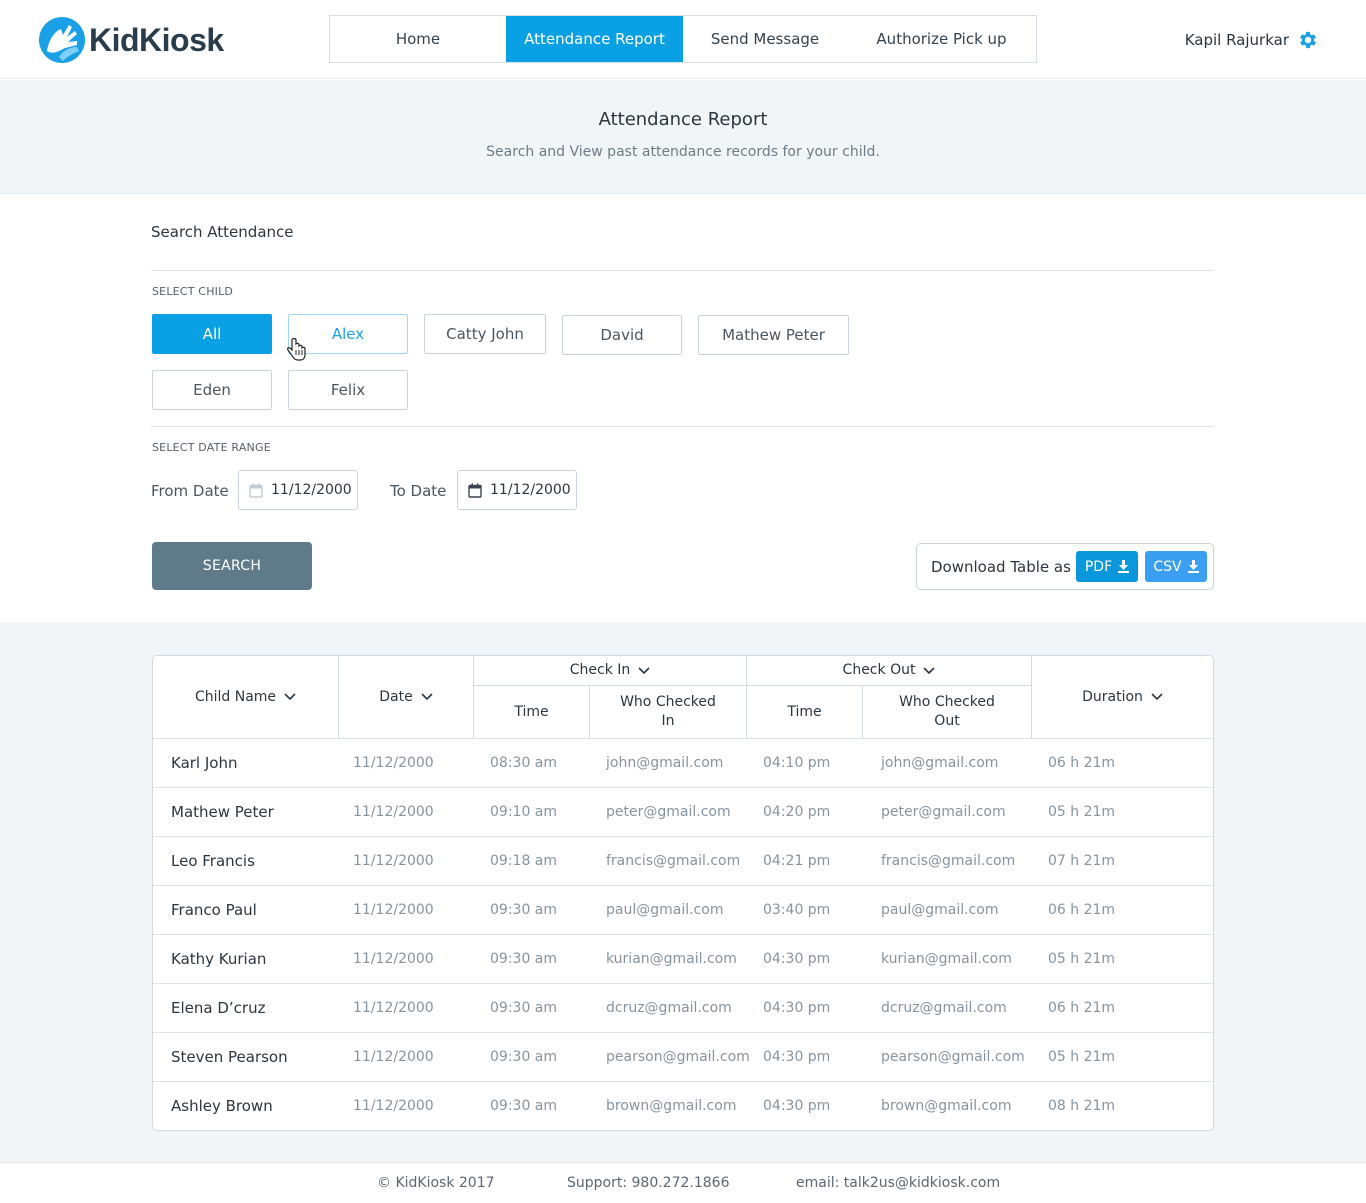 This screenshot has width=1366, height=1203. Describe the element at coordinates (683, 119) in the screenshot. I see `page-title: Attendance Report` at that location.